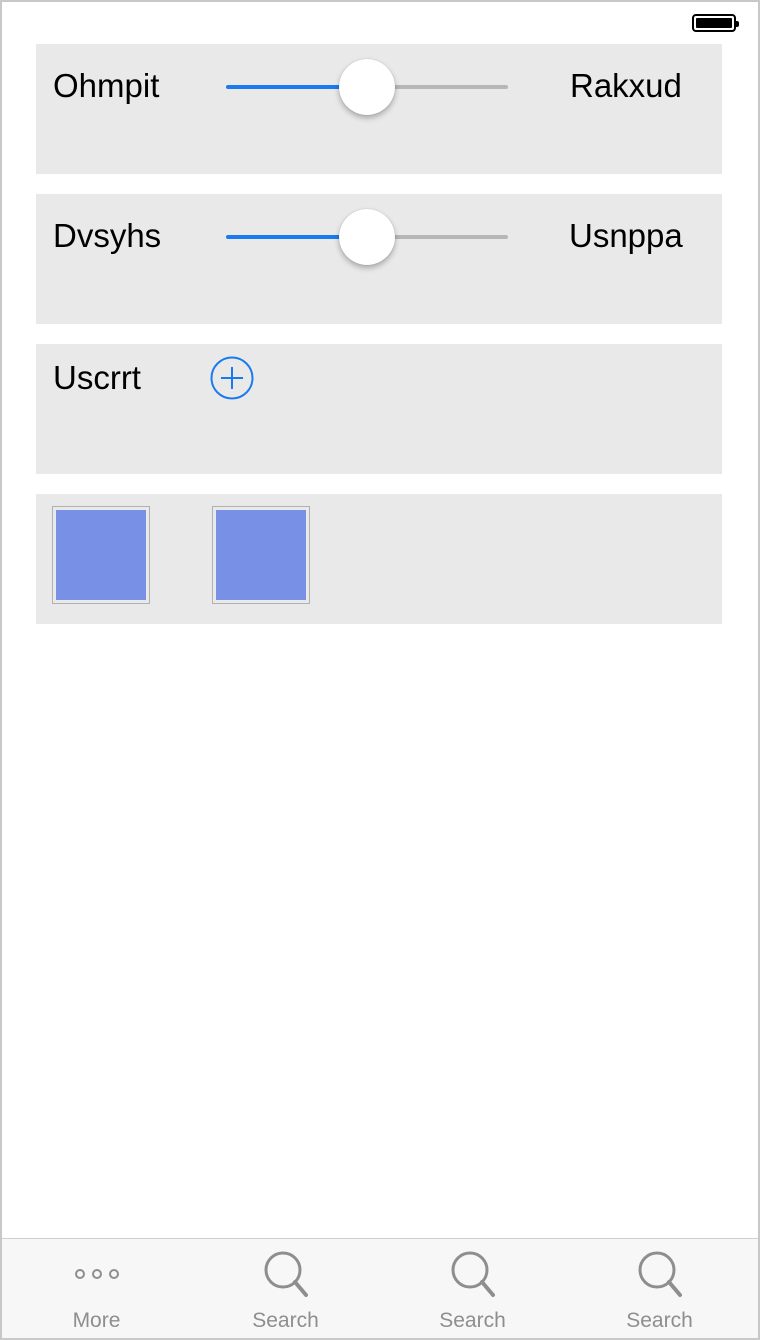 This screenshot has height=1340, width=760. What do you see at coordinates (659, 1320) in the screenshot?
I see `tab-search-3-label: Search` at bounding box center [659, 1320].